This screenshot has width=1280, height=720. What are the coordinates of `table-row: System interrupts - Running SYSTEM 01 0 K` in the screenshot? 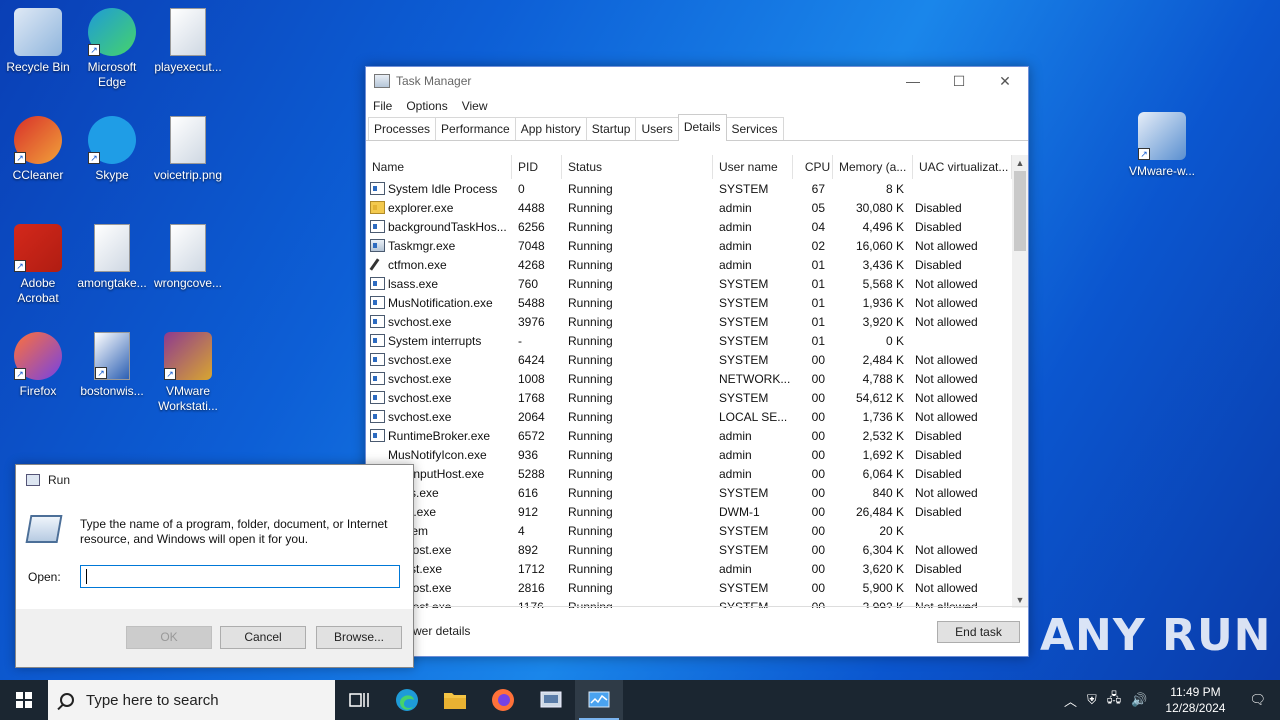 It's located at (689, 340).